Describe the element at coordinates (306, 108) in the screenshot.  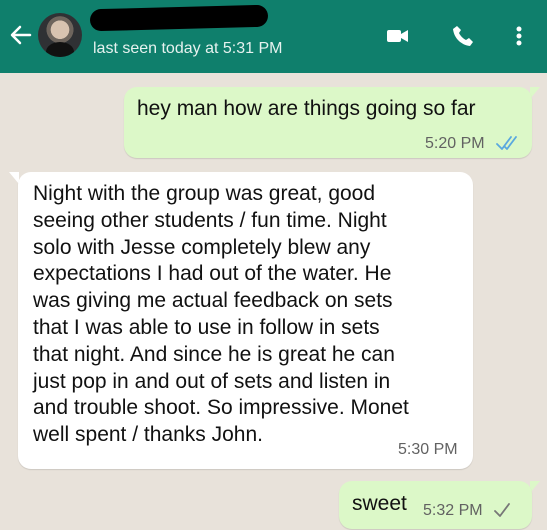
I see `message-text: hey man how are things going so far` at that location.